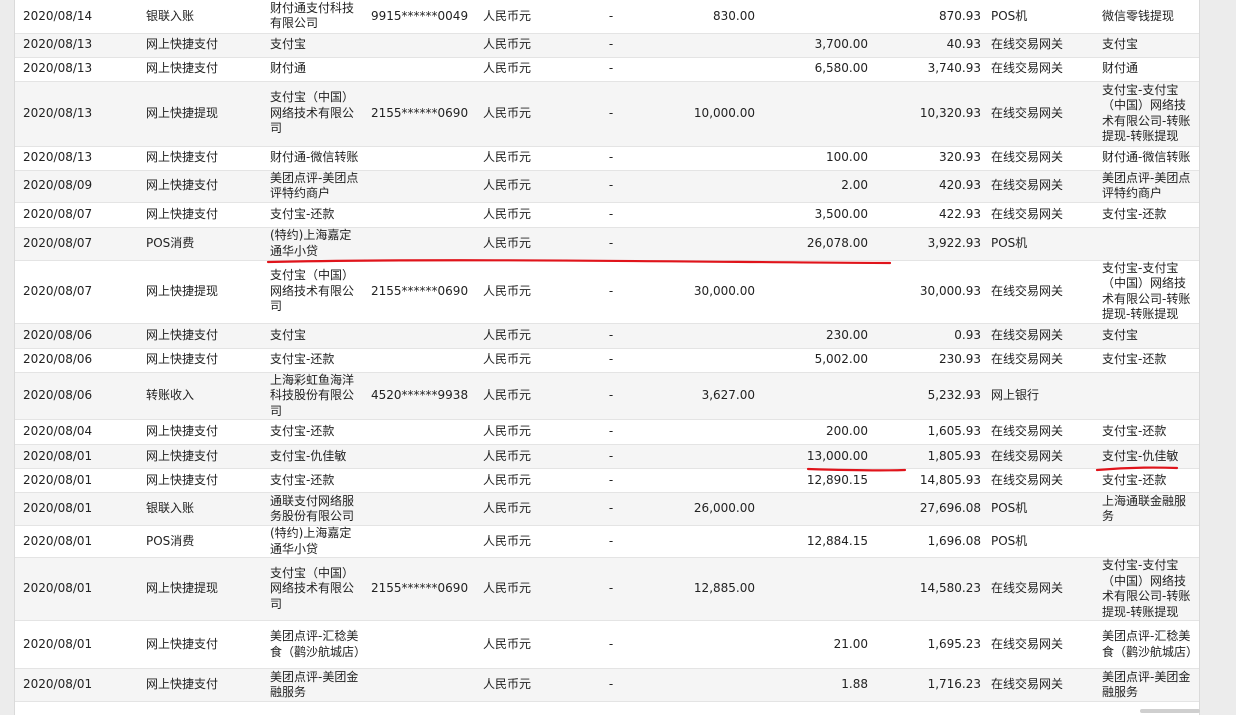  I want to click on cell-type: 网上快捷提现, so click(204, 114).